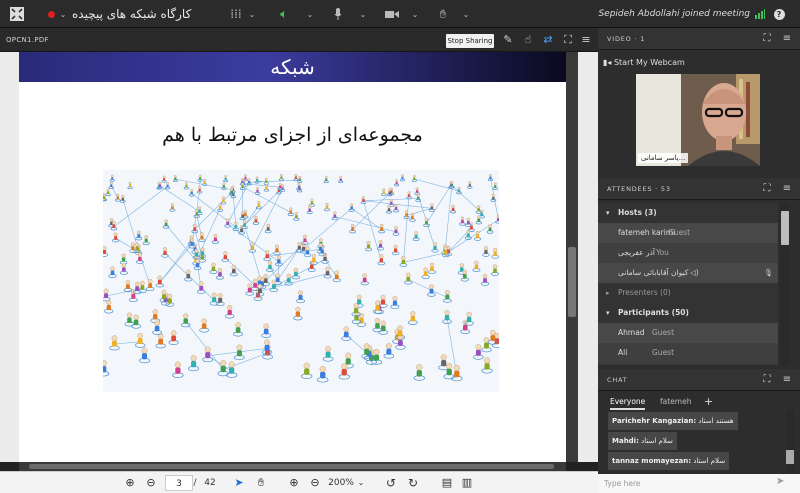 The height and width of the screenshot is (493, 800). I want to click on microphone-icon, so click(338, 14).